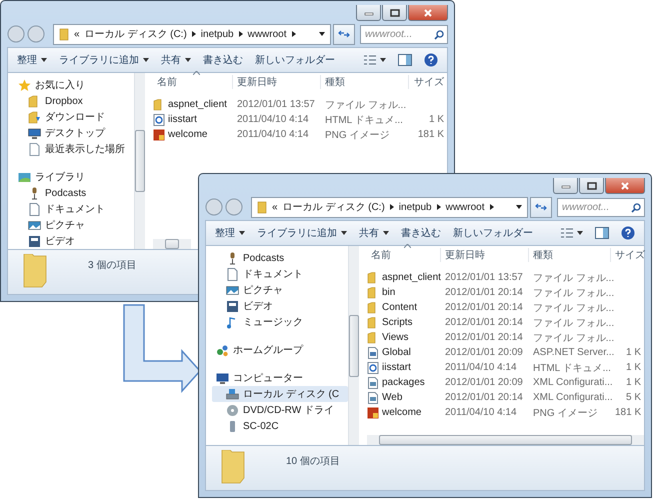 Image resolution: width=654 pixels, height=501 pixels. What do you see at coordinates (74, 177) in the screenshot?
I see `nav-item: ライブラリ` at bounding box center [74, 177].